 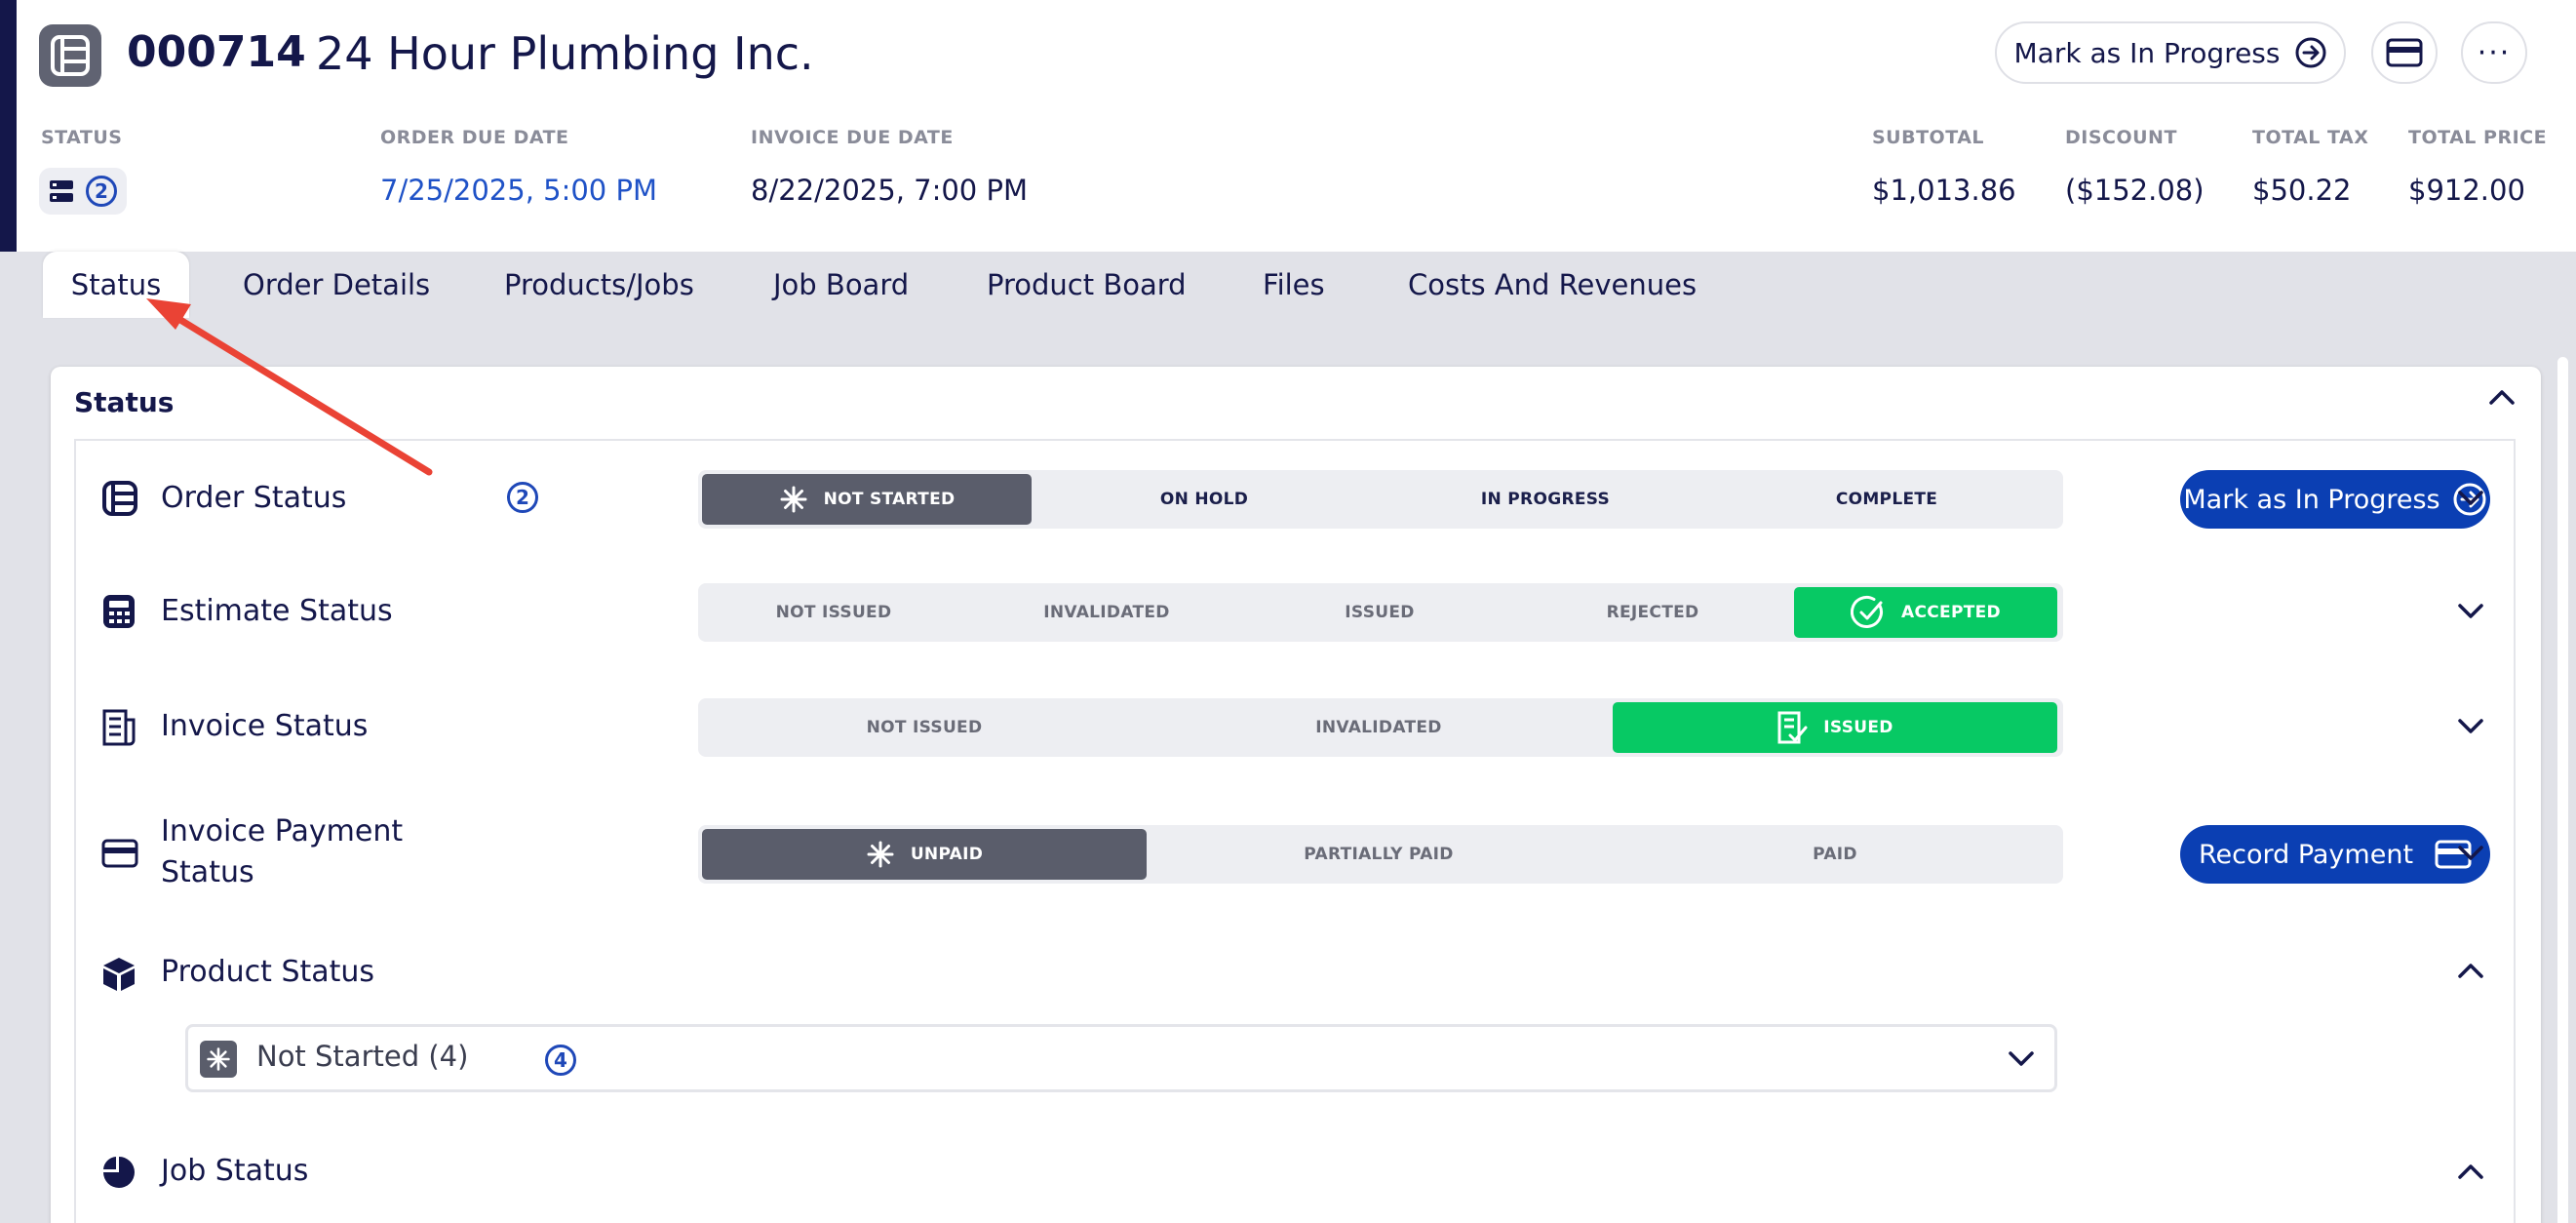 I want to click on invoice-payment-status-title-line2: Status, so click(x=207, y=872).